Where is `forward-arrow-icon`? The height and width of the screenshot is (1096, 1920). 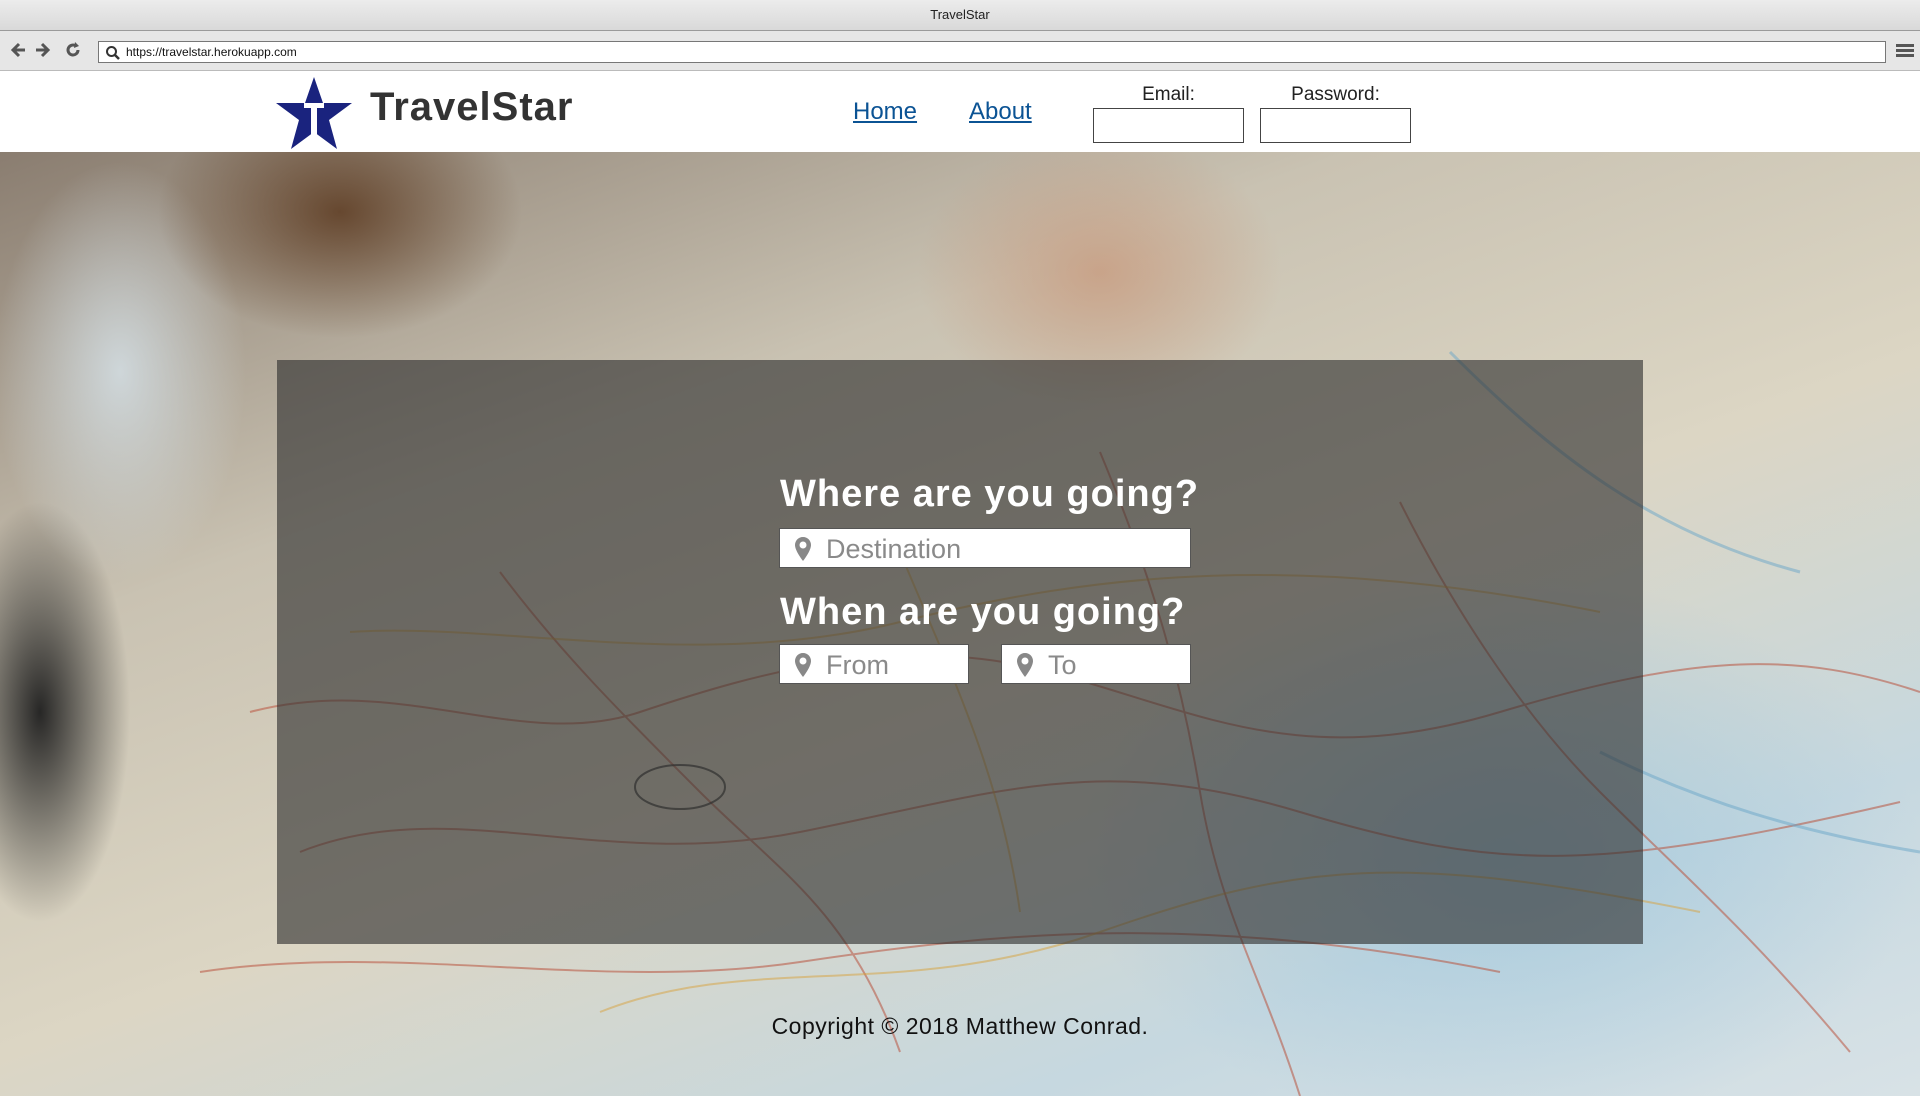
forward-arrow-icon is located at coordinates (43, 50).